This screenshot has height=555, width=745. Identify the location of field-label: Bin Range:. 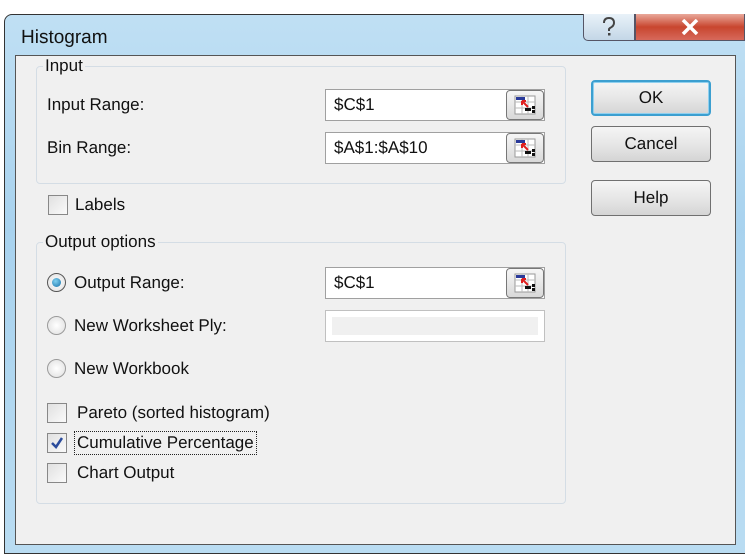
(89, 148).